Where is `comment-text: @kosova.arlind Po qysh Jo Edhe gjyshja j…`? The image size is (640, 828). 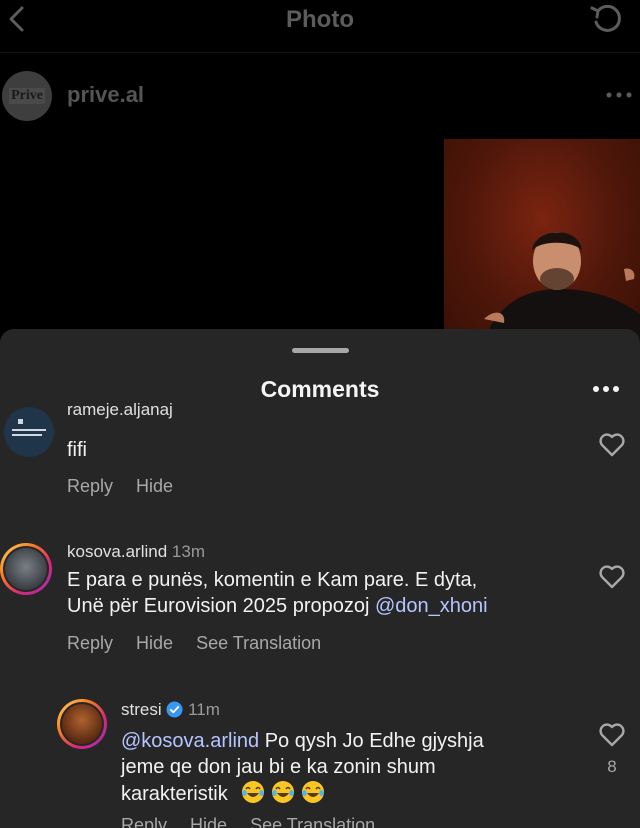 comment-text: @kosova.arlind Po qysh Jo Edhe gjyshja j… is located at coordinates (302, 767).